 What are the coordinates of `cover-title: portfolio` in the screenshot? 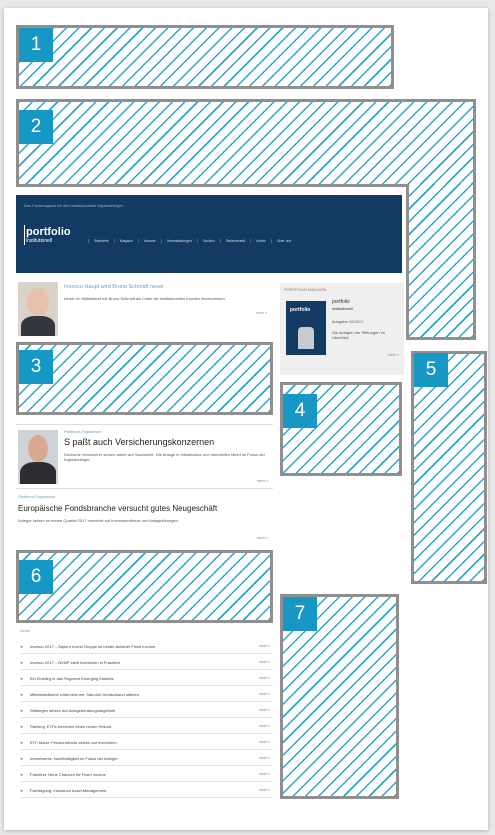 It's located at (300, 310).